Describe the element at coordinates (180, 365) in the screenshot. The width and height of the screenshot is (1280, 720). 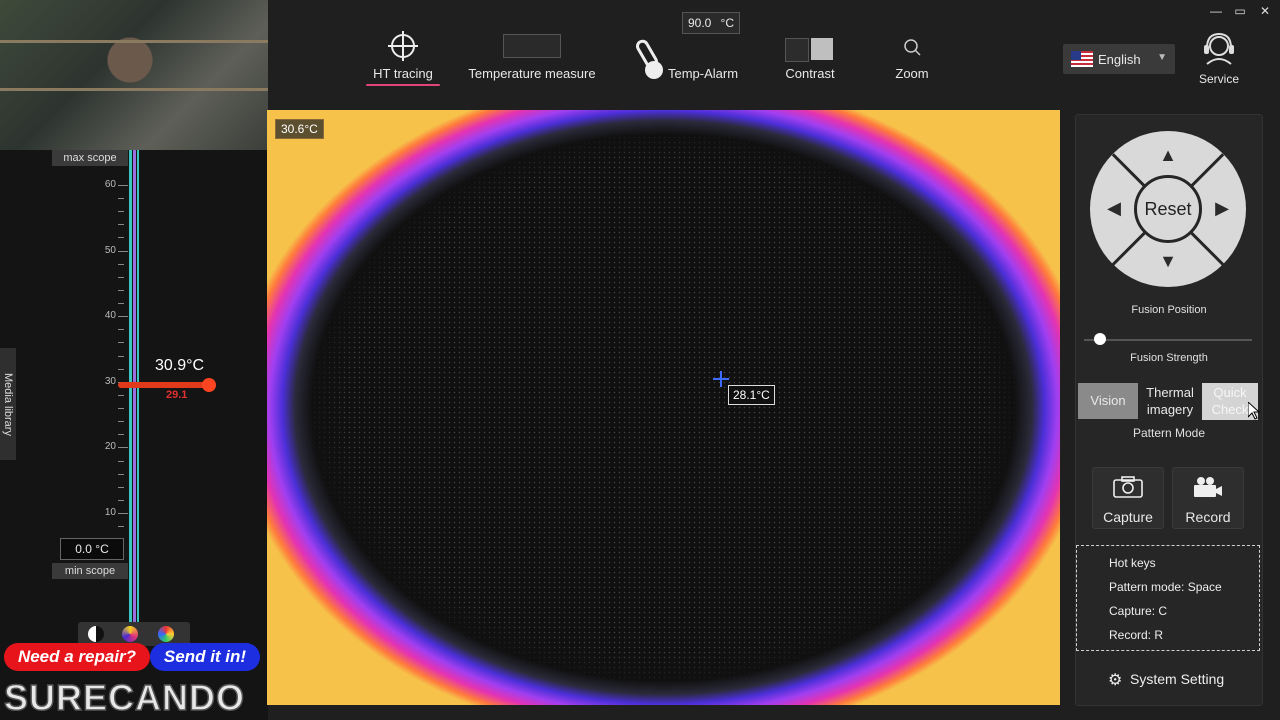
I see `current-temp-readout: 30.9°C` at that location.